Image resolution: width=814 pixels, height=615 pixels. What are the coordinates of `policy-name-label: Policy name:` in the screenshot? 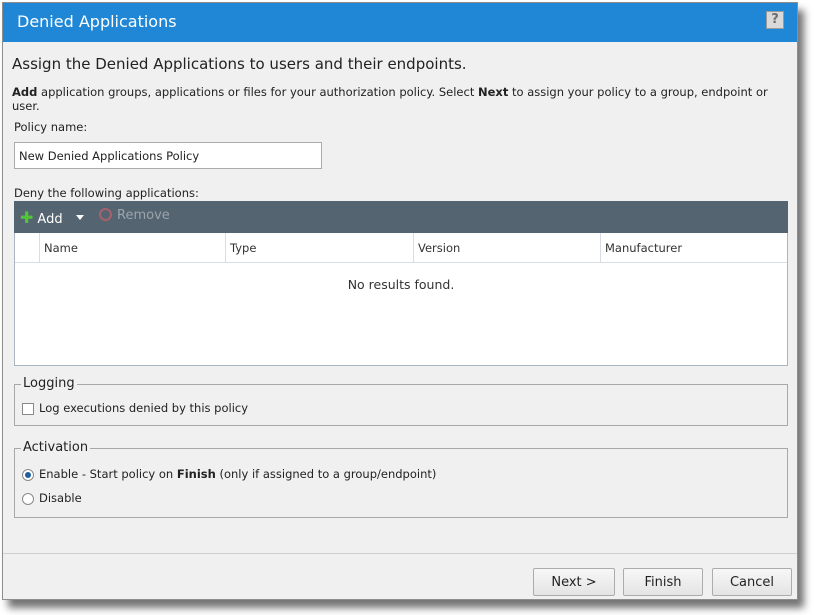 It's located at (51, 127).